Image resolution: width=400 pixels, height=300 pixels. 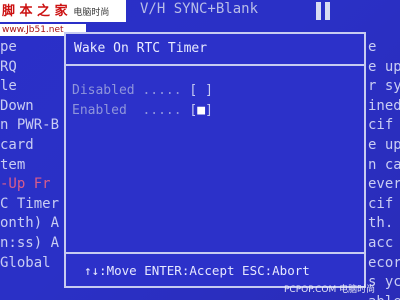 What do you see at coordinates (30, 242) in the screenshot?
I see `bg-left-line: n:ss) A` at bounding box center [30, 242].